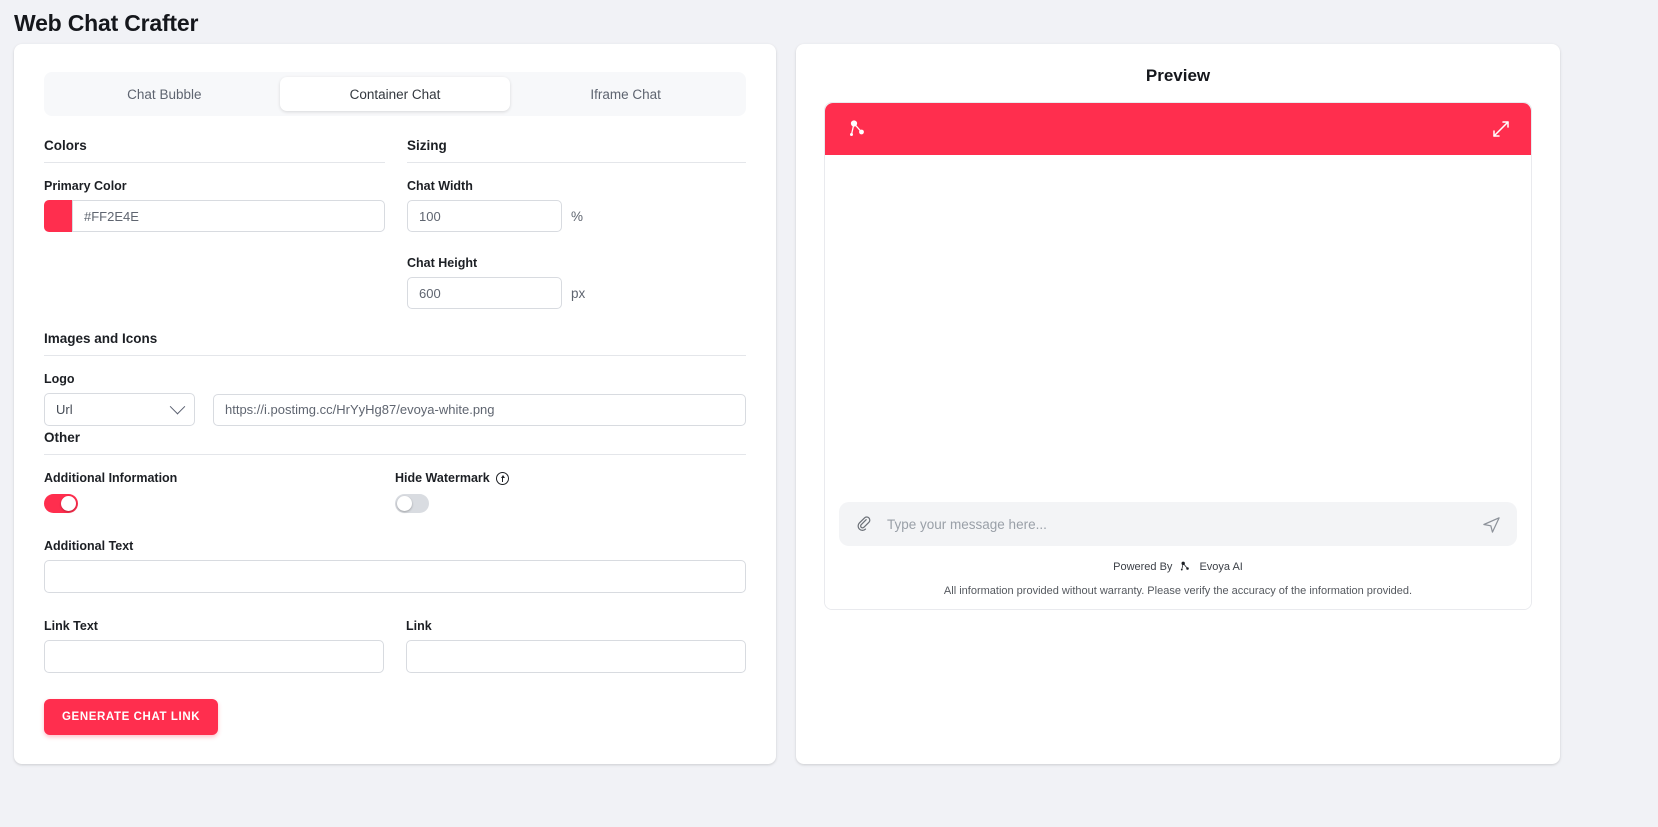  Describe the element at coordinates (214, 656) in the screenshot. I see `link-text-input` at that location.